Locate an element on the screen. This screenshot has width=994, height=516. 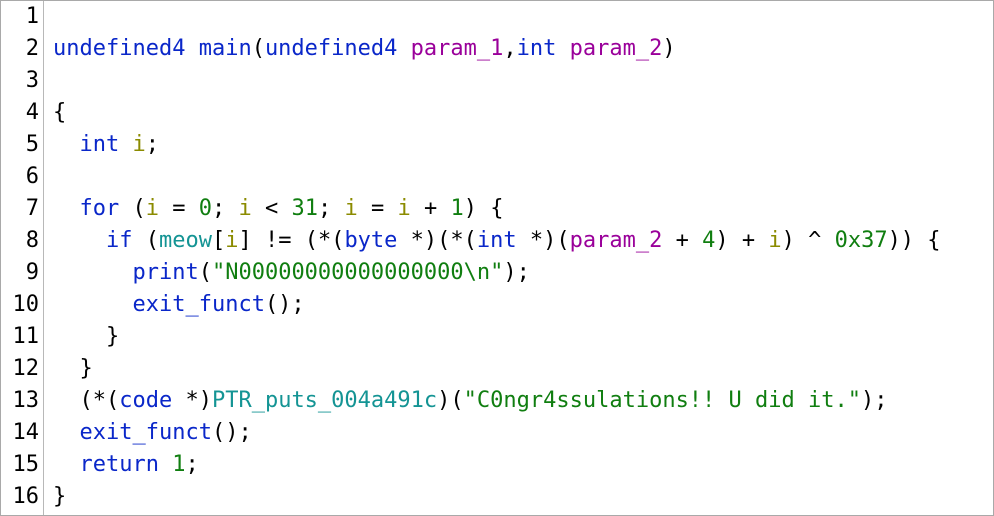
code-token-global: PTR_puts_004a491c is located at coordinates (324, 400).